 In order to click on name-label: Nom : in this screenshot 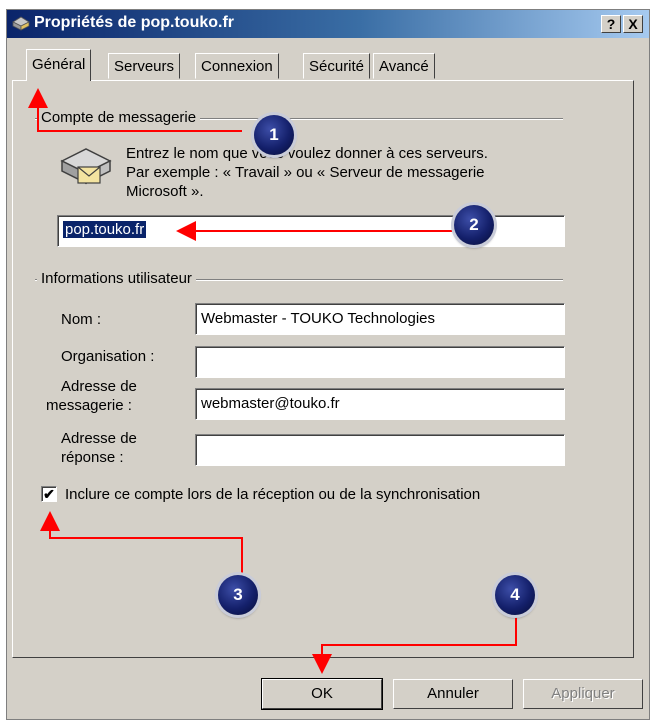, I will do `click(81, 319)`.